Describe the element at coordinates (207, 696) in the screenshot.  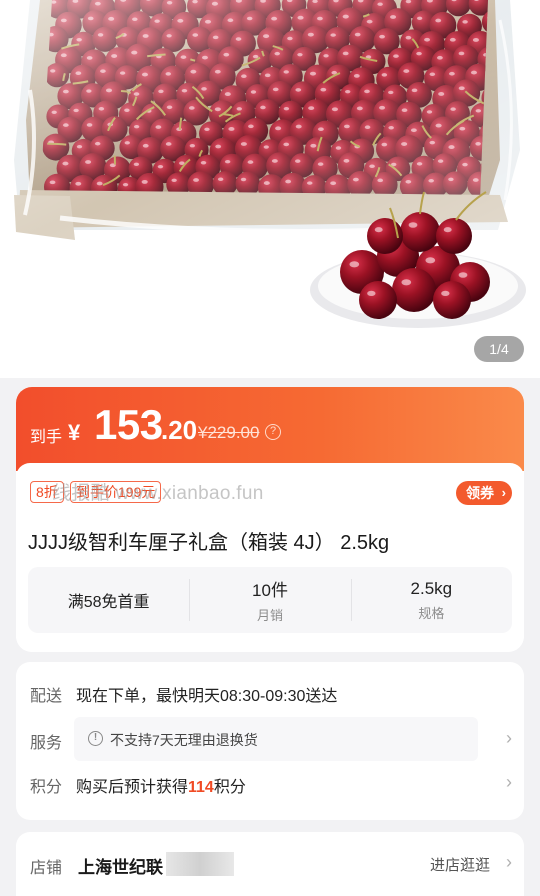
I see `delivery-text: 现在下单，最快明天08:30-09:30送达` at that location.